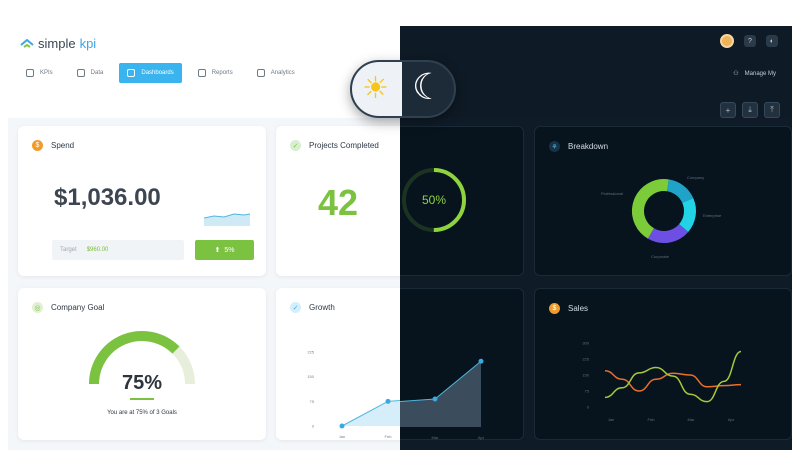  What do you see at coordinates (371, 413) in the screenshot?
I see `growth-area` at bounding box center [371, 413].